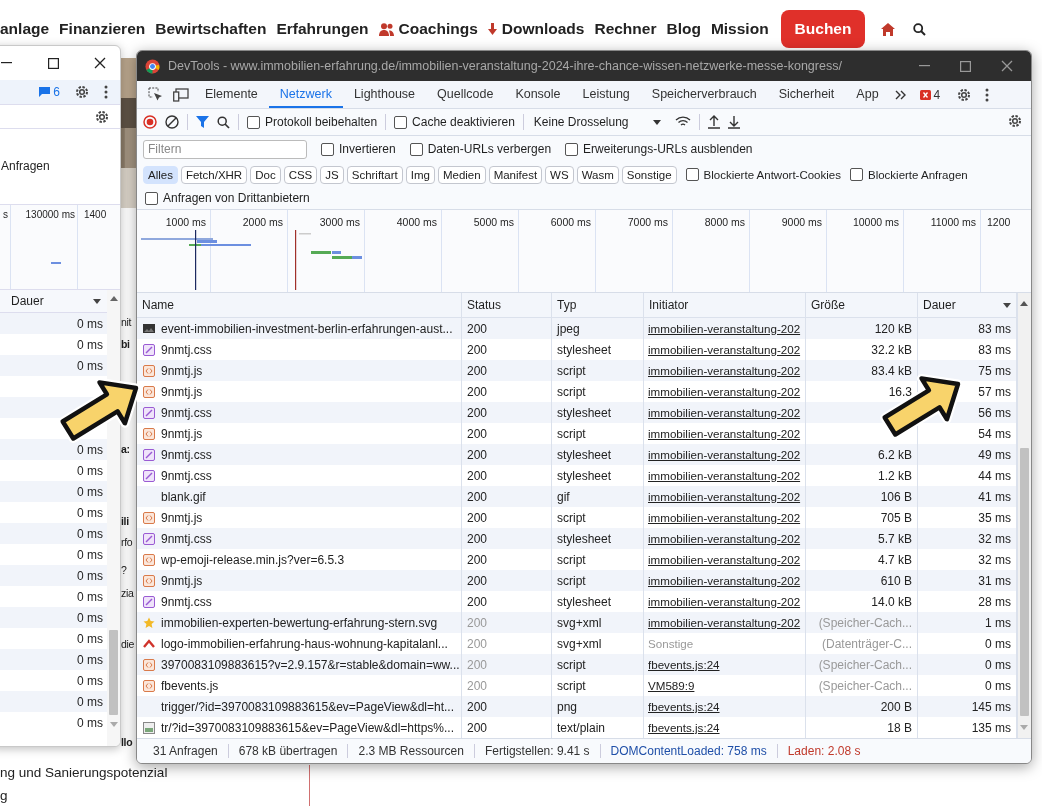 Image resolution: width=1042 pixels, height=806 pixels. What do you see at coordinates (862, 305) in the screenshot?
I see `column-header: Größe` at bounding box center [862, 305].